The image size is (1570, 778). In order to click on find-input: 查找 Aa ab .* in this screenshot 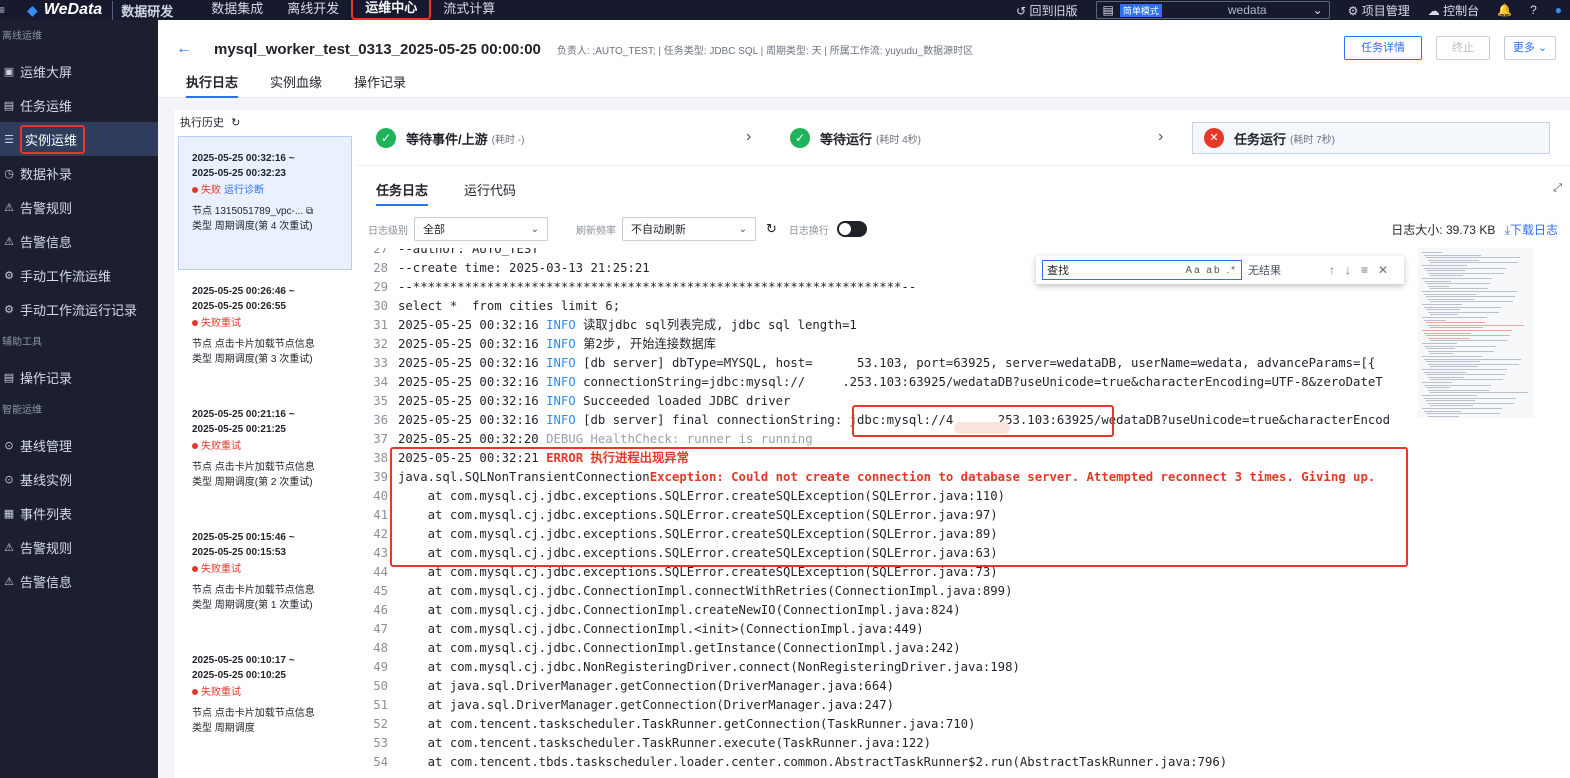, I will do `click(1142, 270)`.